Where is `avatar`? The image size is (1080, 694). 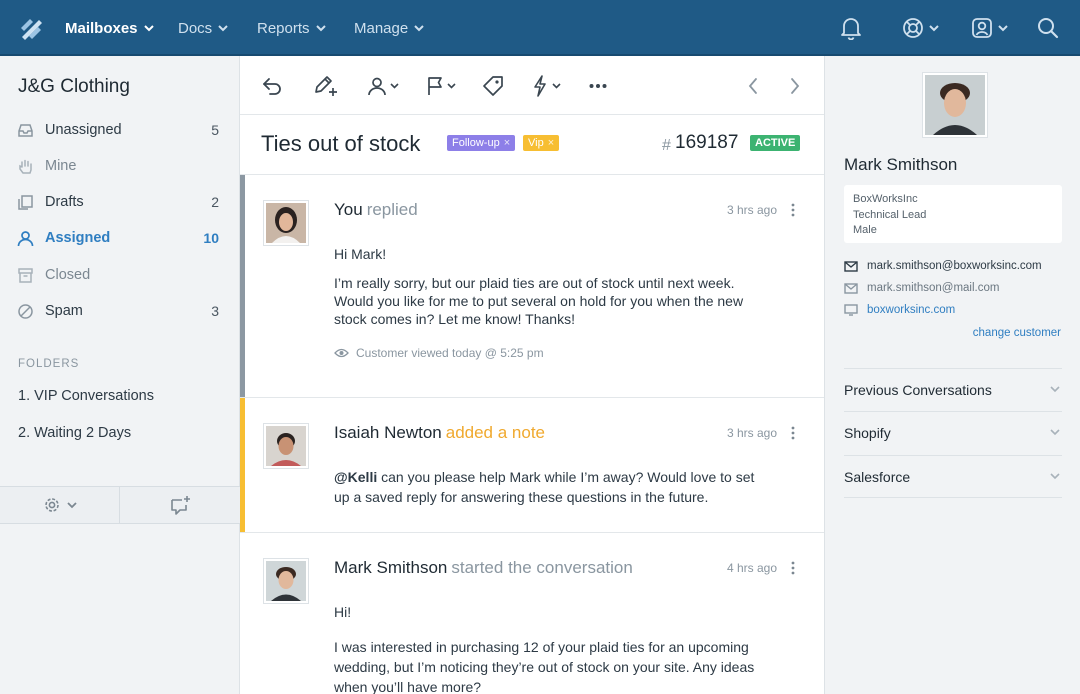
avatar is located at coordinates (286, 581).